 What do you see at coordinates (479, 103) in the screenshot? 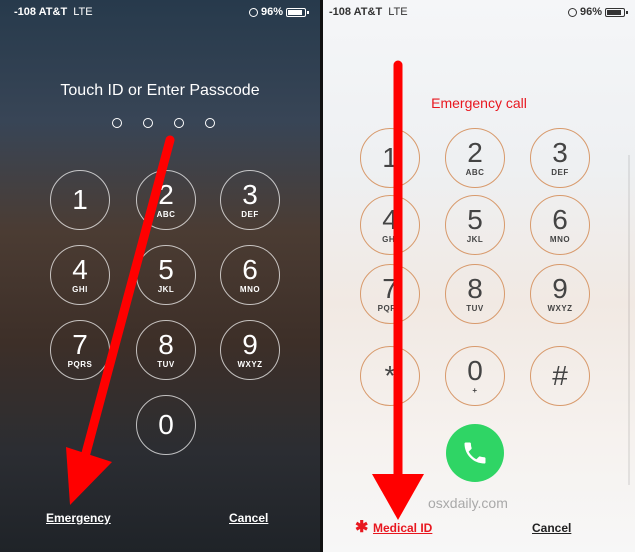
I see `emergency-call-title: Emergency call` at bounding box center [479, 103].